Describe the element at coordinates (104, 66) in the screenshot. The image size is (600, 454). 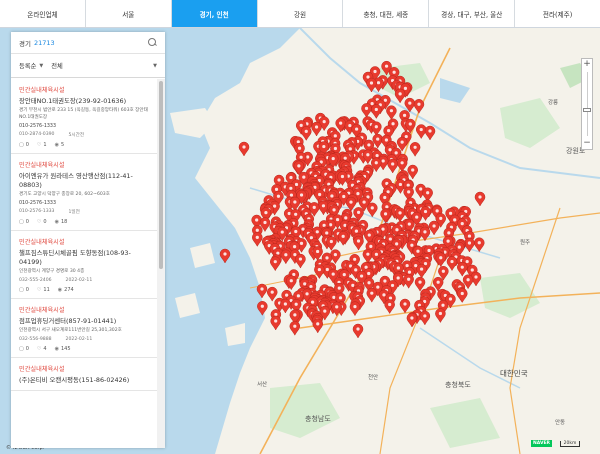
I see `category-select: 전체 ▼` at that location.